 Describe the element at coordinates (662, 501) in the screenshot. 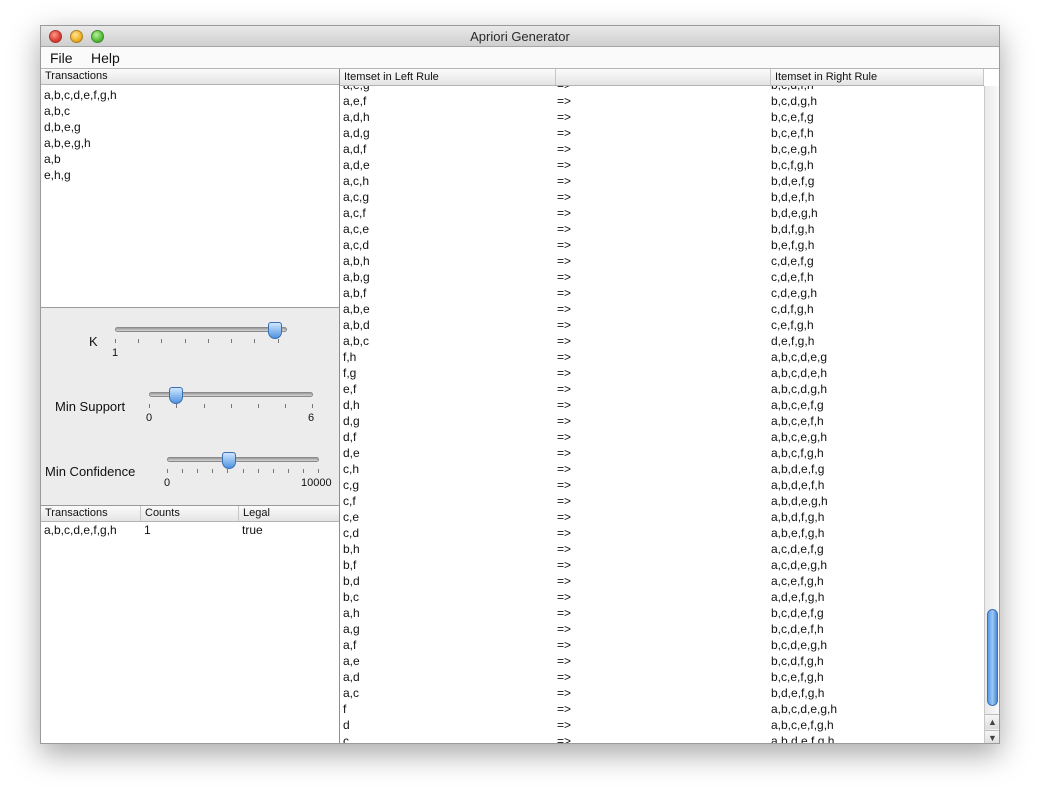

I see `table-row: c,f => a,b,d,e,g,h` at that location.